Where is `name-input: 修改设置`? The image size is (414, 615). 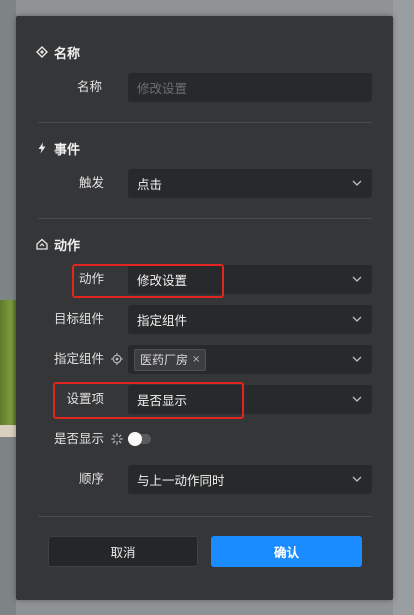
name-input: 修改设置 is located at coordinates (250, 87).